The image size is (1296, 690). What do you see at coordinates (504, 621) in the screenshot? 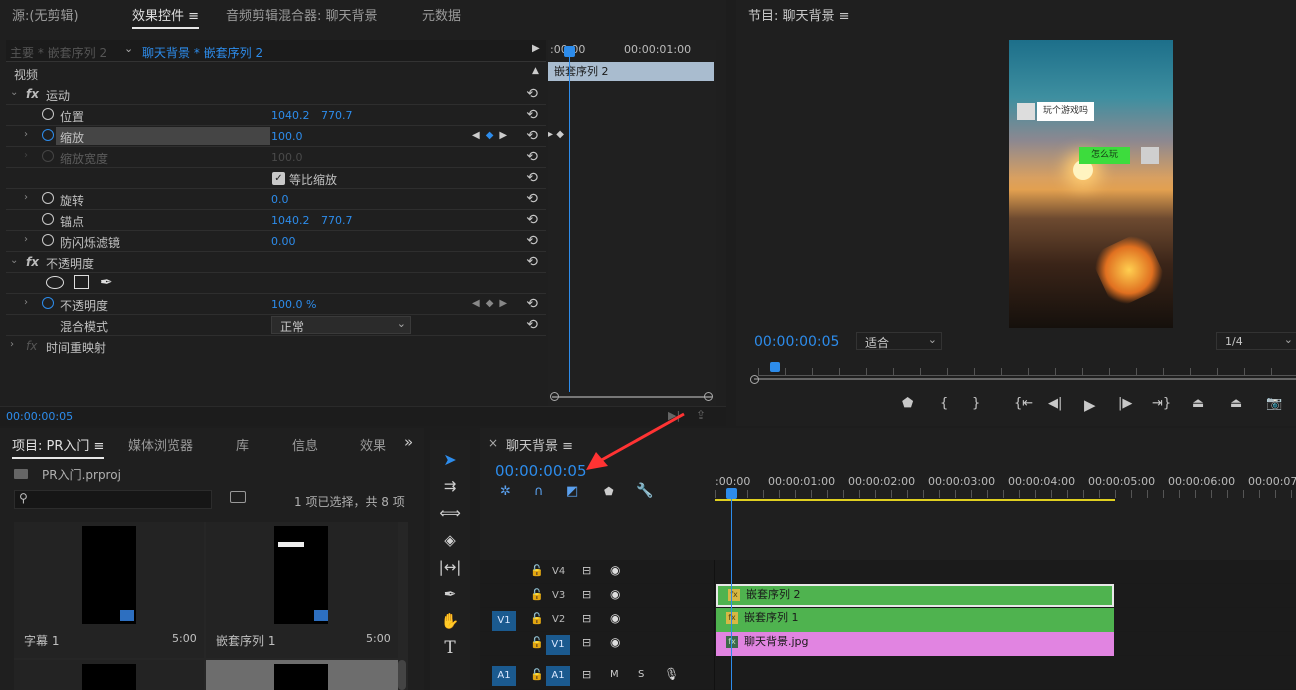
I see `source-v1-toggle: V1` at bounding box center [504, 621].